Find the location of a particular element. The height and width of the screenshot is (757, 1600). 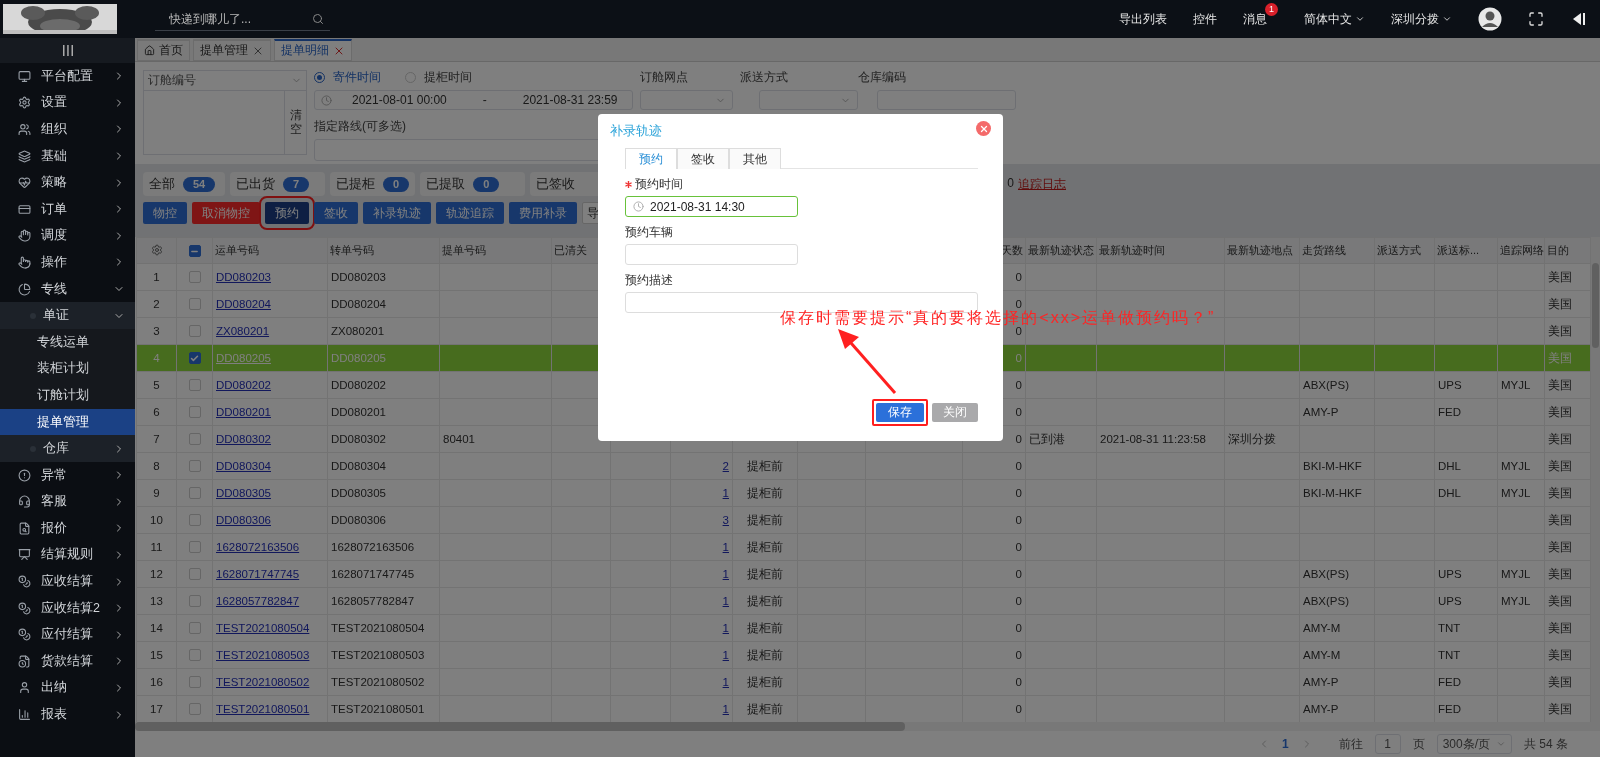

table-cell: TEST2021080504 is located at coordinates (383, 628).